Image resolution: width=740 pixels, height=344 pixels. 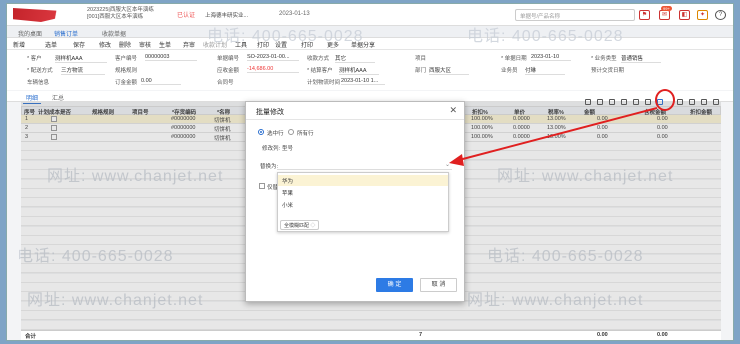 What do you see at coordinates (553, 136) in the screenshot?
I see `annotation-arrow` at bounding box center [553, 136].